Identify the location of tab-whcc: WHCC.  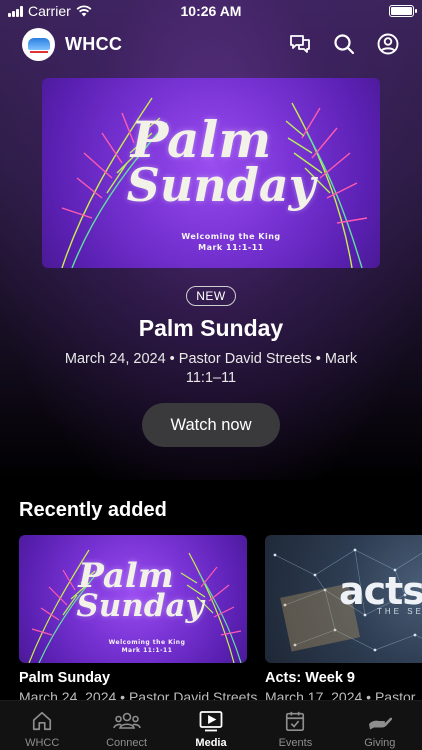
(42, 725).